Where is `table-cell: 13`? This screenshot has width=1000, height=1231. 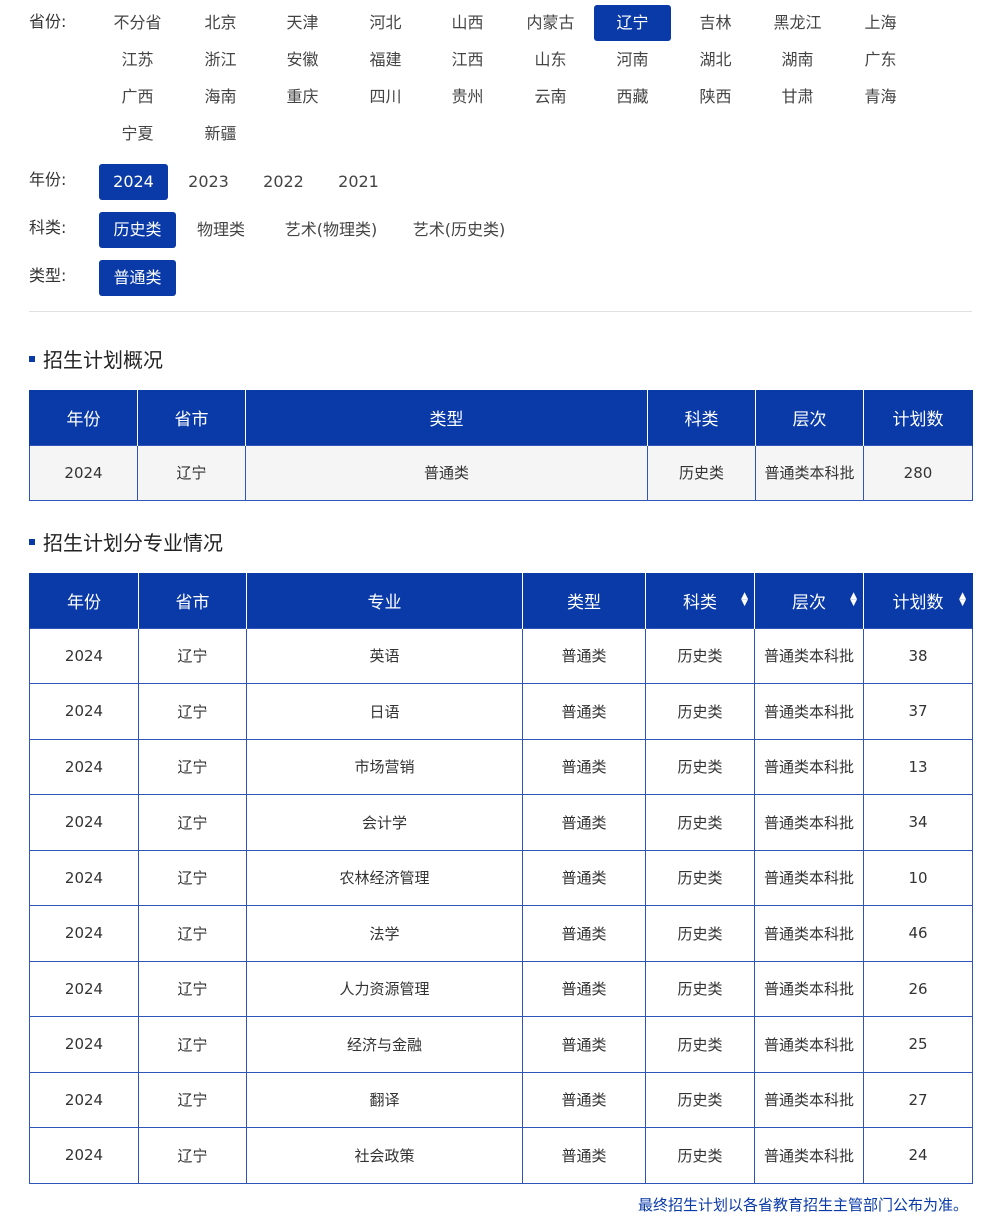
table-cell: 13 is located at coordinates (918, 766).